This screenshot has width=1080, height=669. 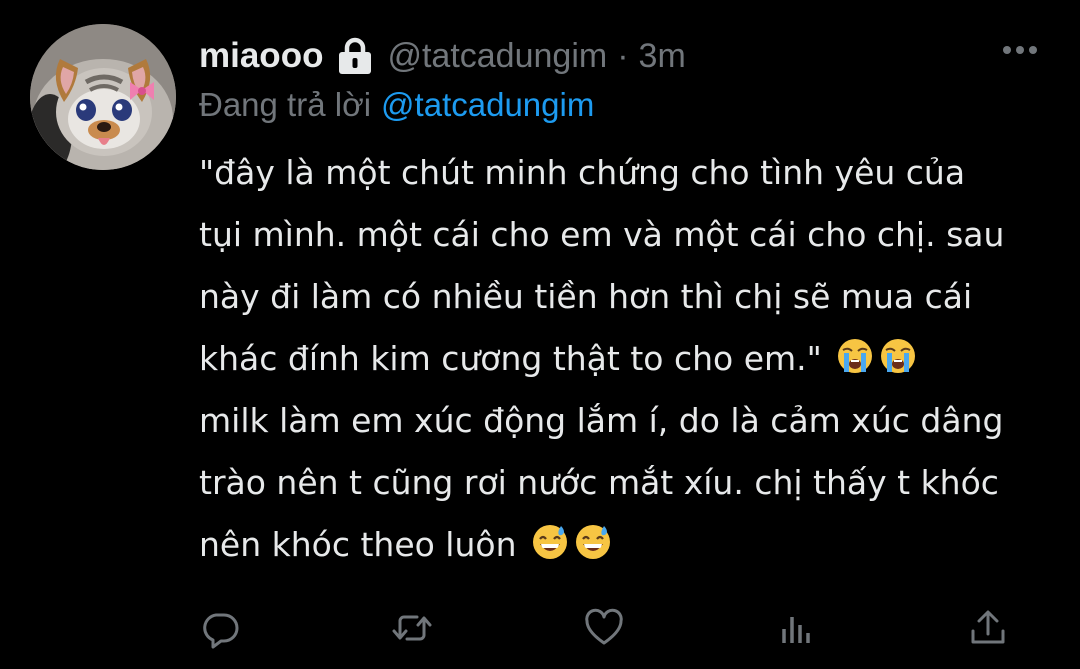 I want to click on retweet-icon, so click(x=412, y=628).